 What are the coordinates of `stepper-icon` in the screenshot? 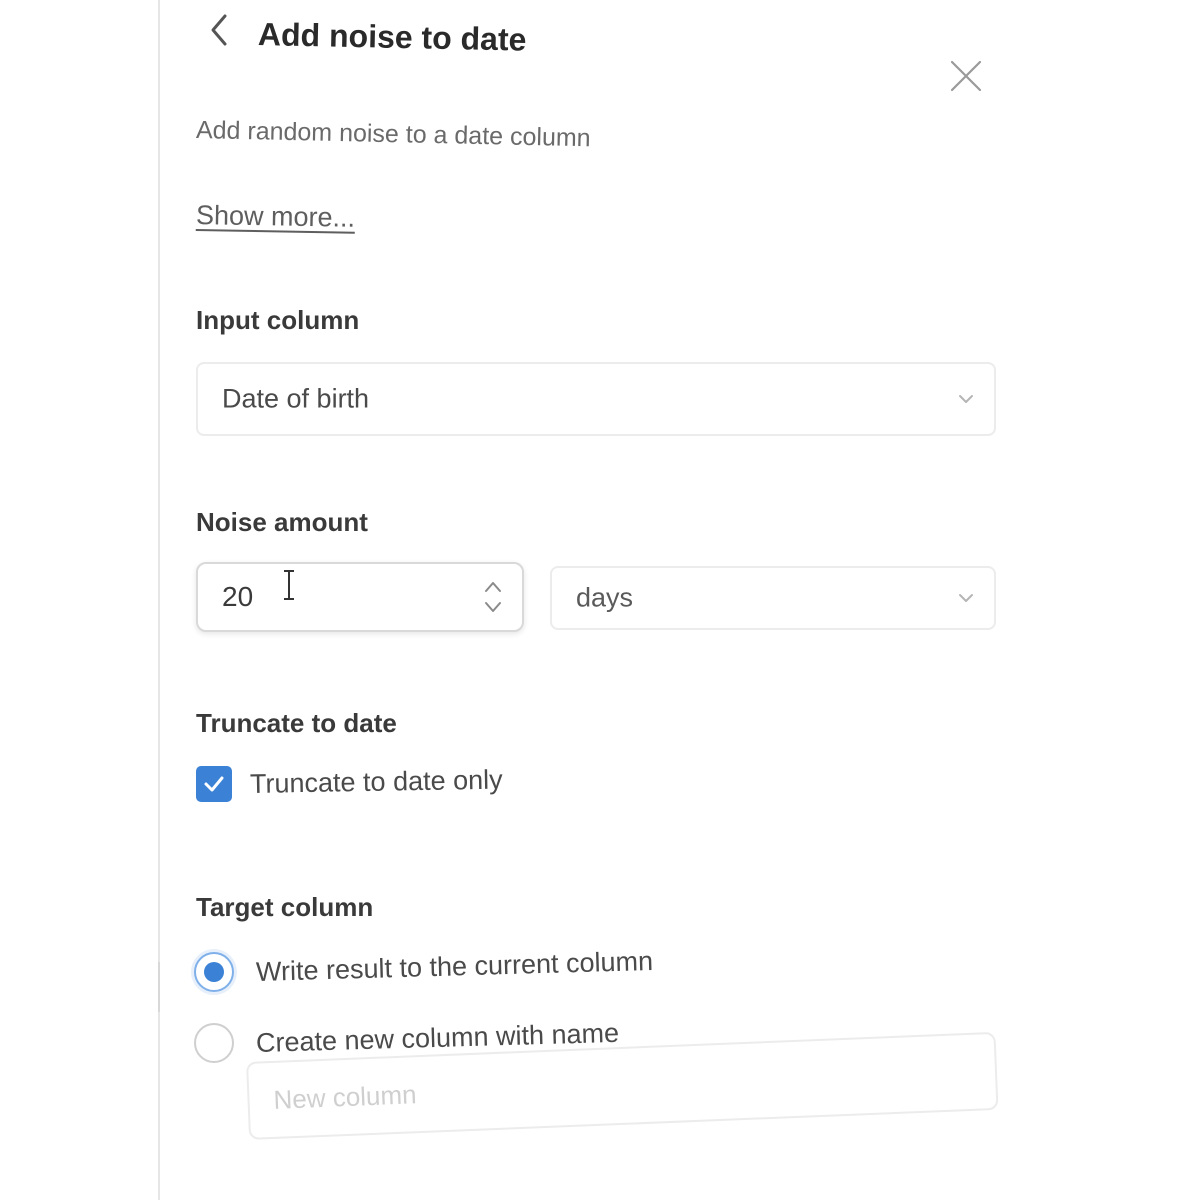 It's located at (493, 597).